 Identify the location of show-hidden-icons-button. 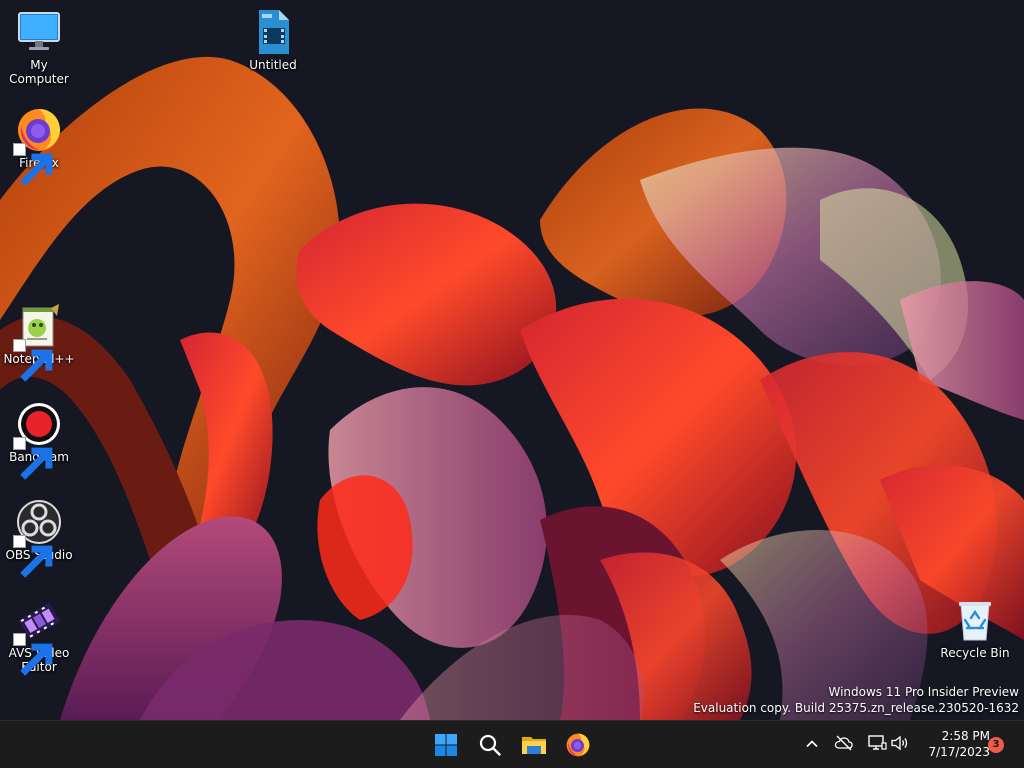
(812, 745).